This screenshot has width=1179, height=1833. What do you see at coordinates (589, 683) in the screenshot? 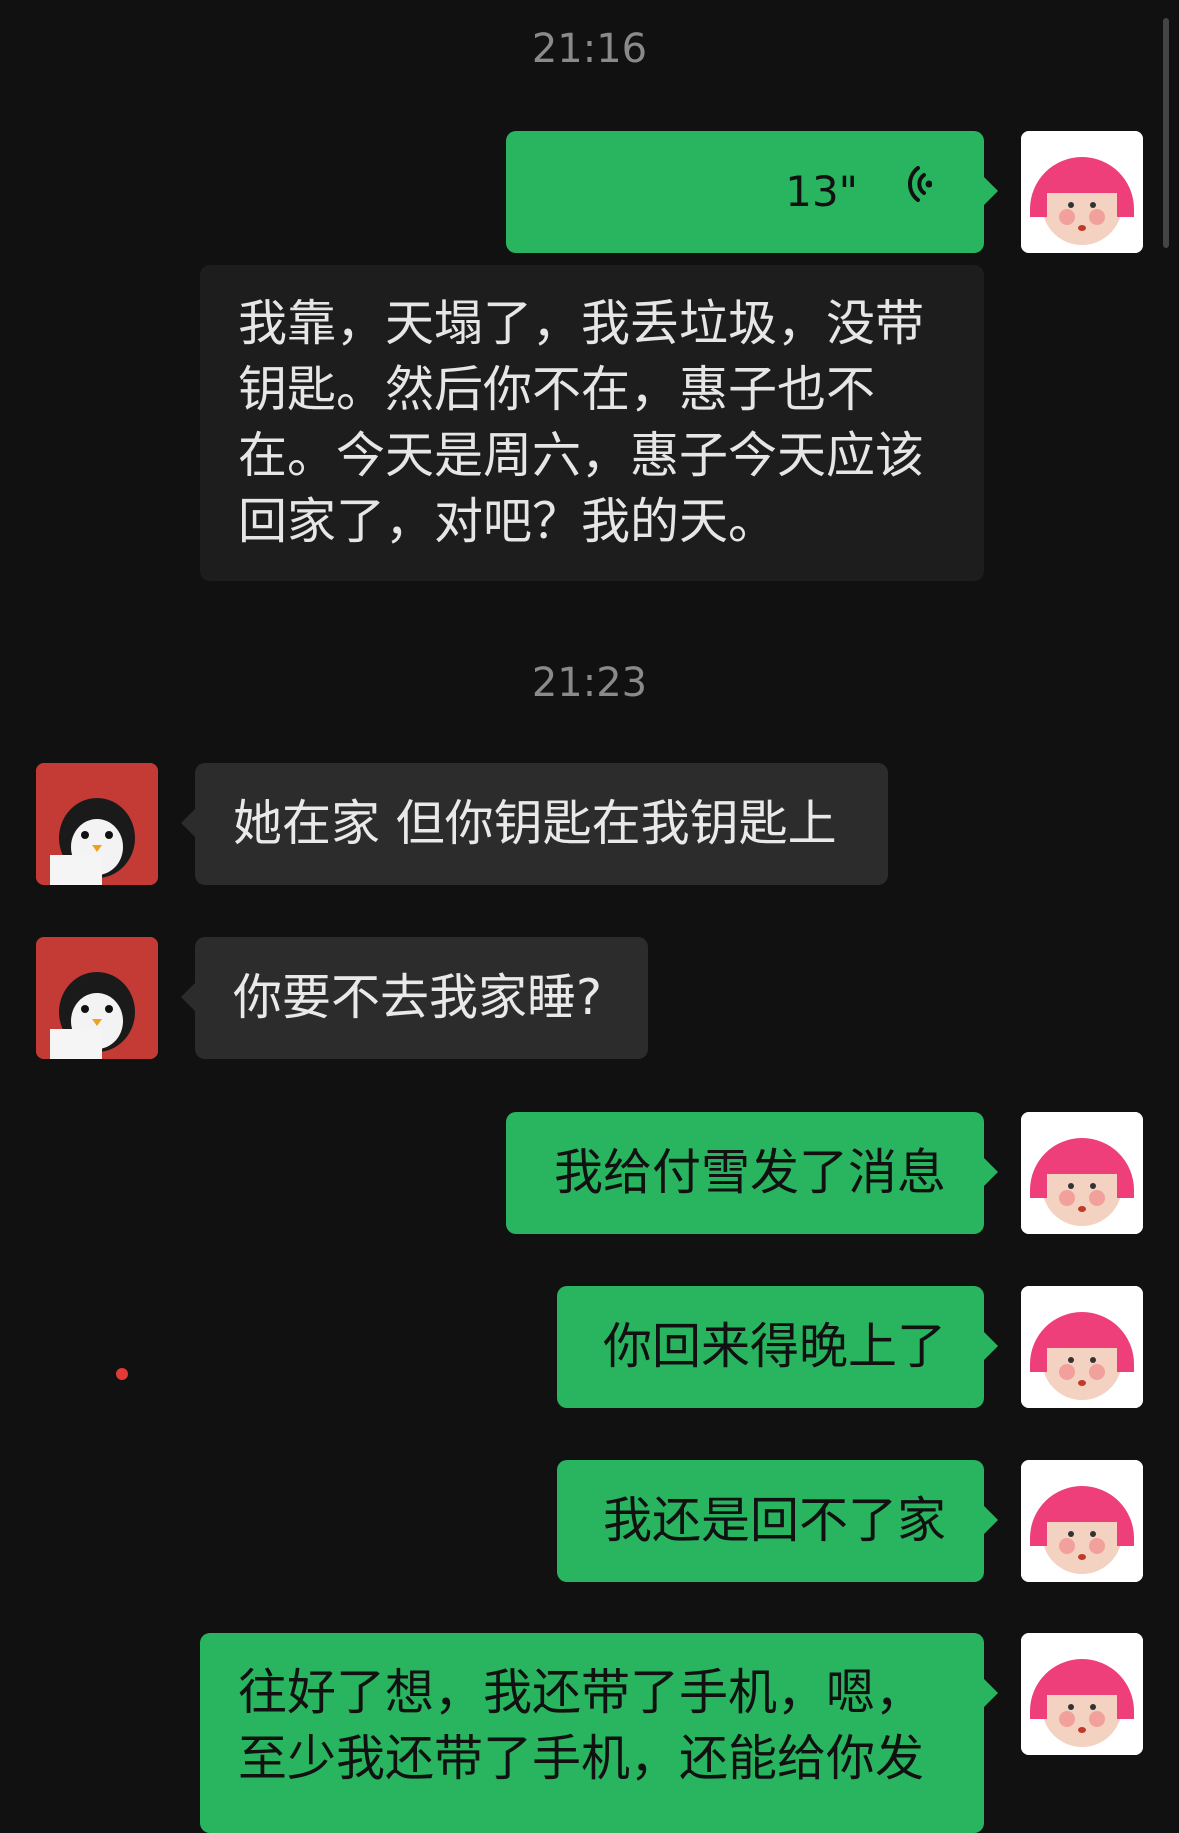
I see `timestamp: 21:23` at bounding box center [589, 683].